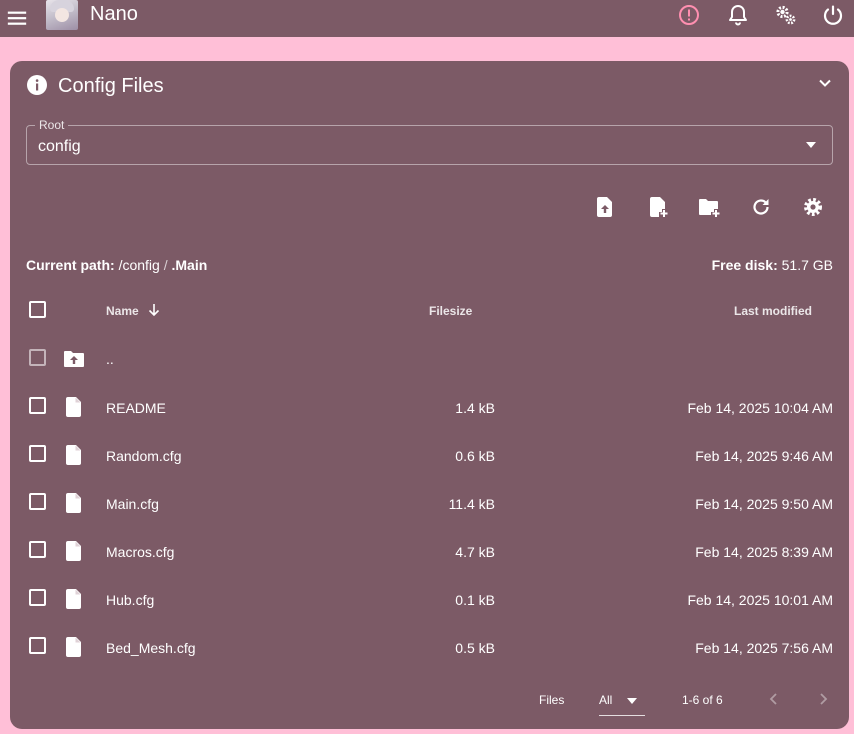 The width and height of the screenshot is (854, 734). Describe the element at coordinates (807, 265) in the screenshot. I see `free-disk-value: 51.7 GB` at that location.